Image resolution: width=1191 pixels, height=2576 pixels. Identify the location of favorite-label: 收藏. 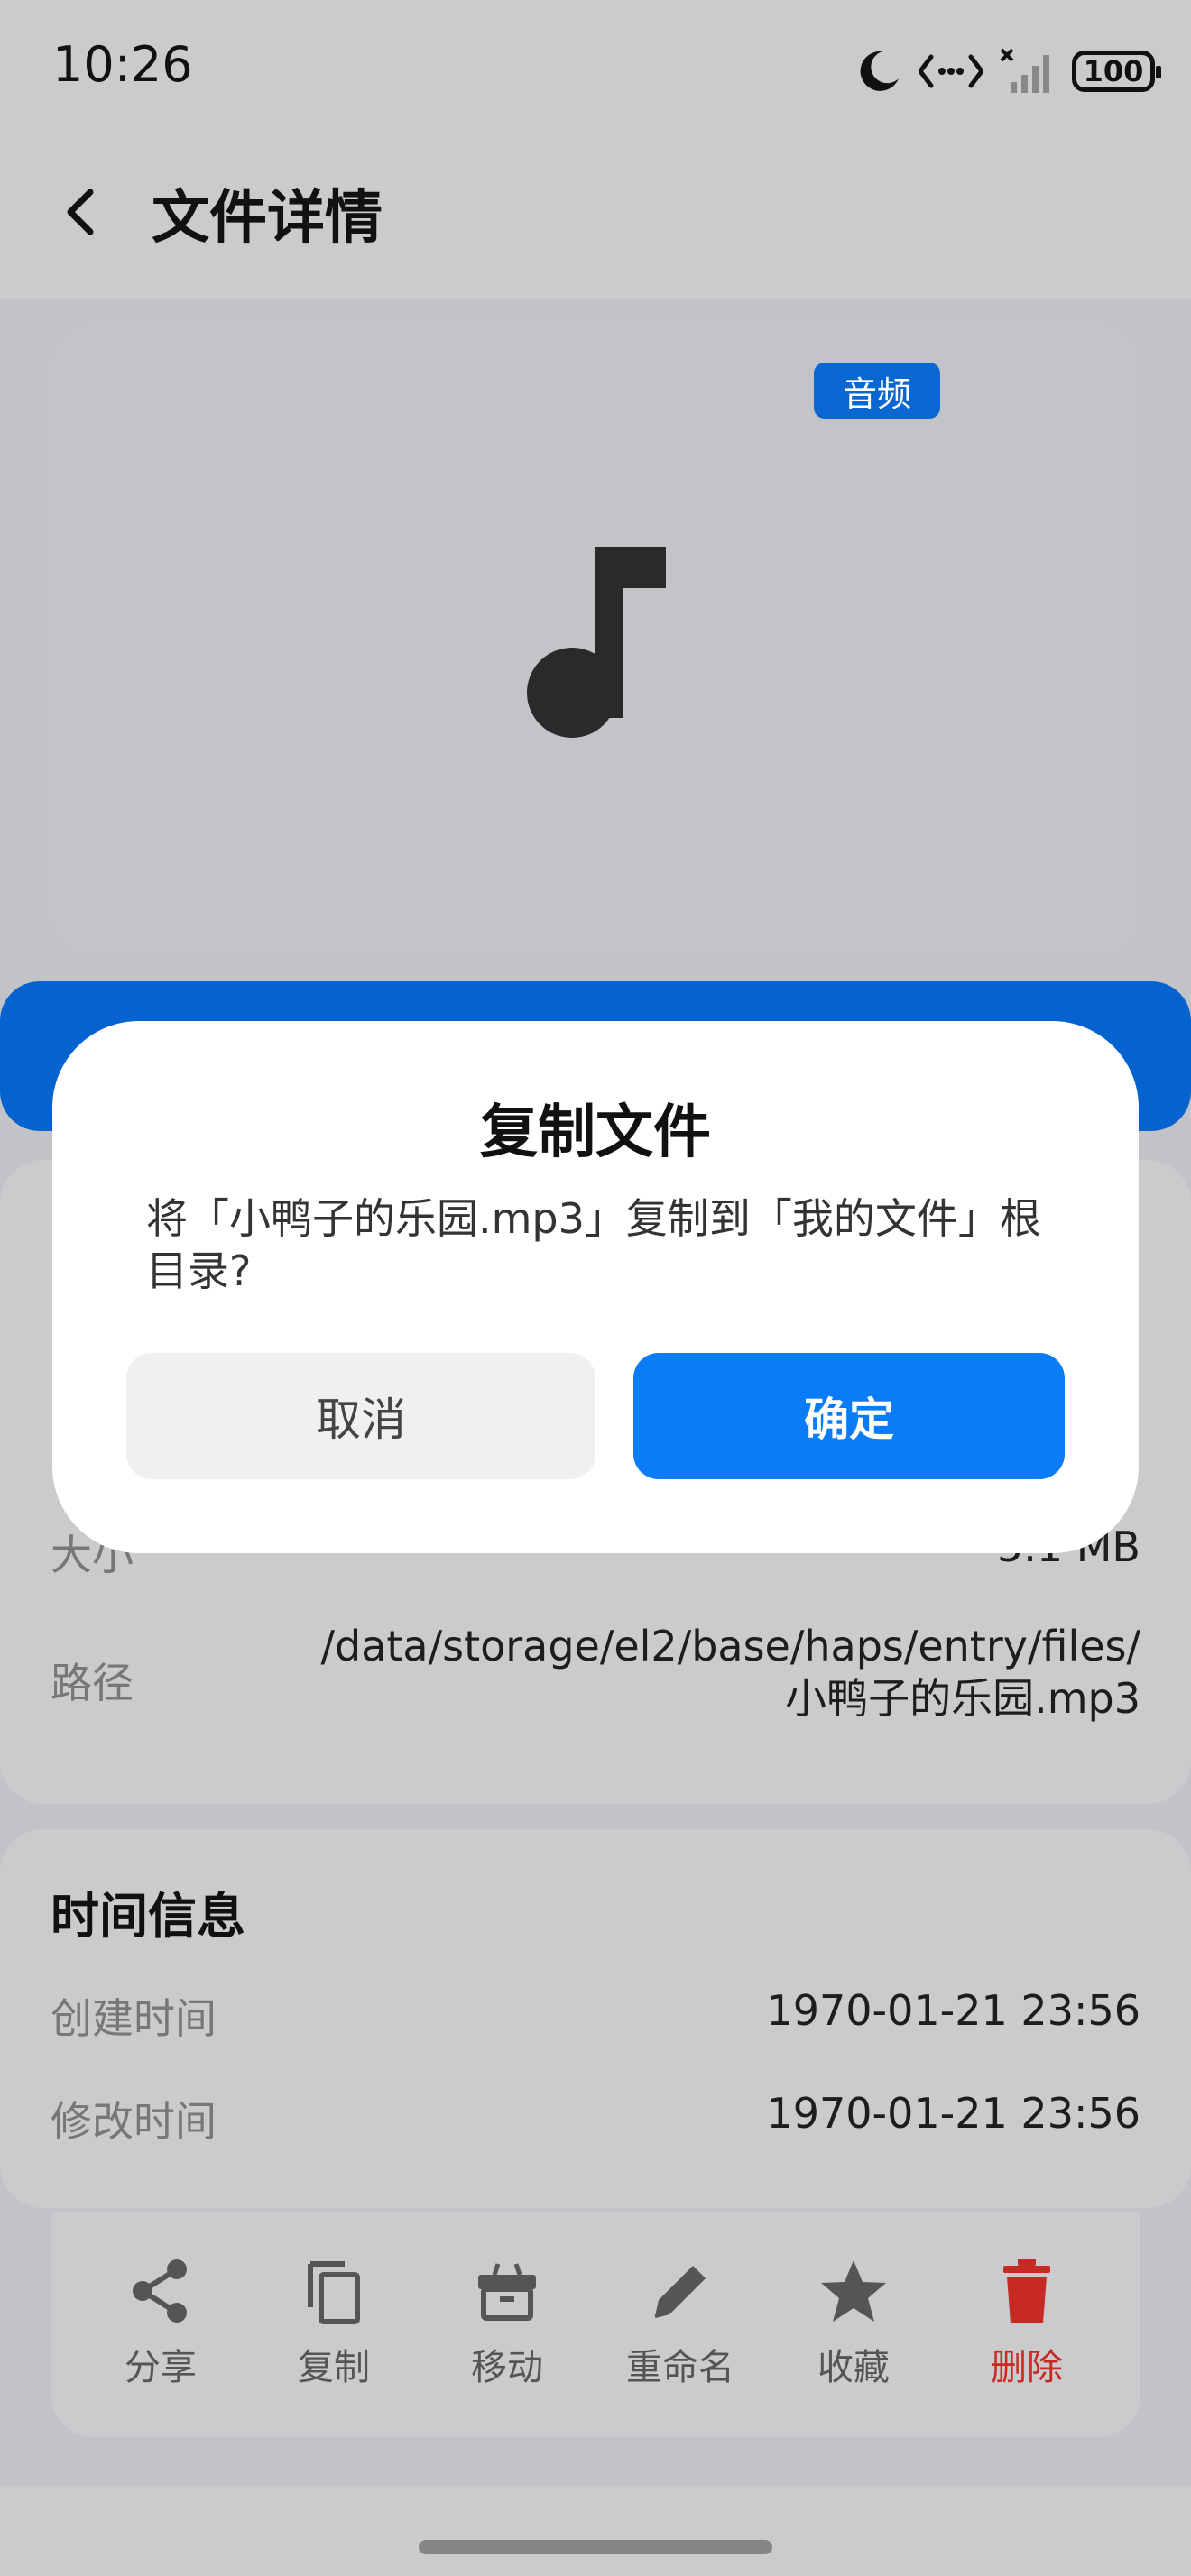
(853, 2367).